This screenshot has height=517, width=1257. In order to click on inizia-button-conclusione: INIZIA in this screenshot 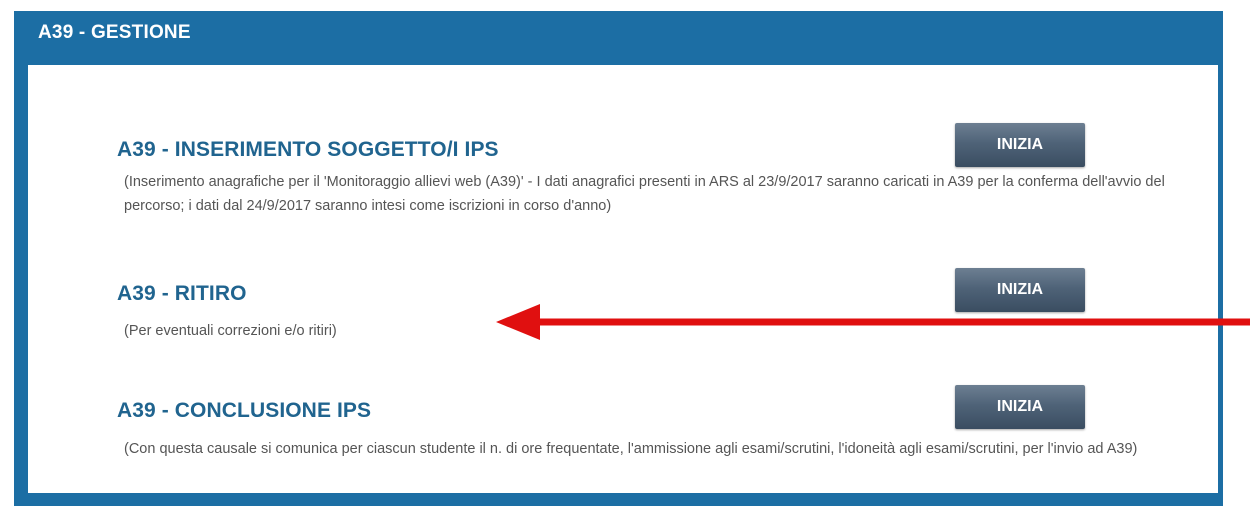, I will do `click(1020, 407)`.